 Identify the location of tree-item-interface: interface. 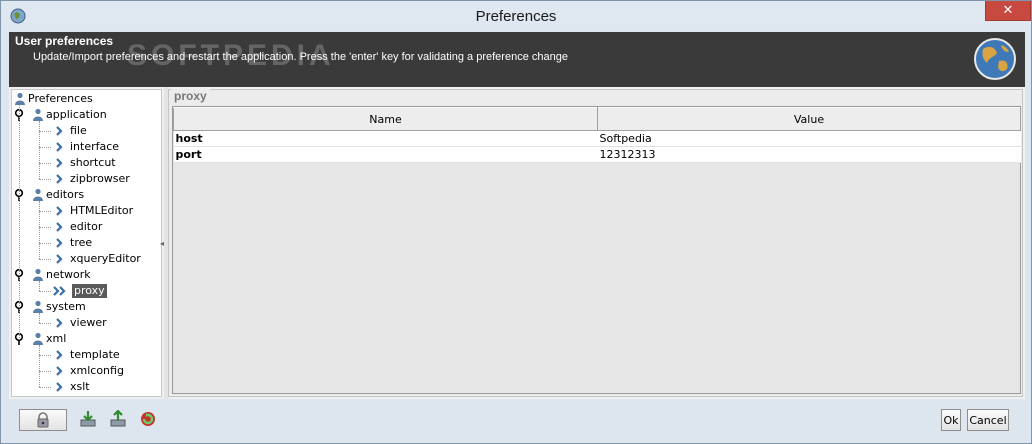
(87, 147).